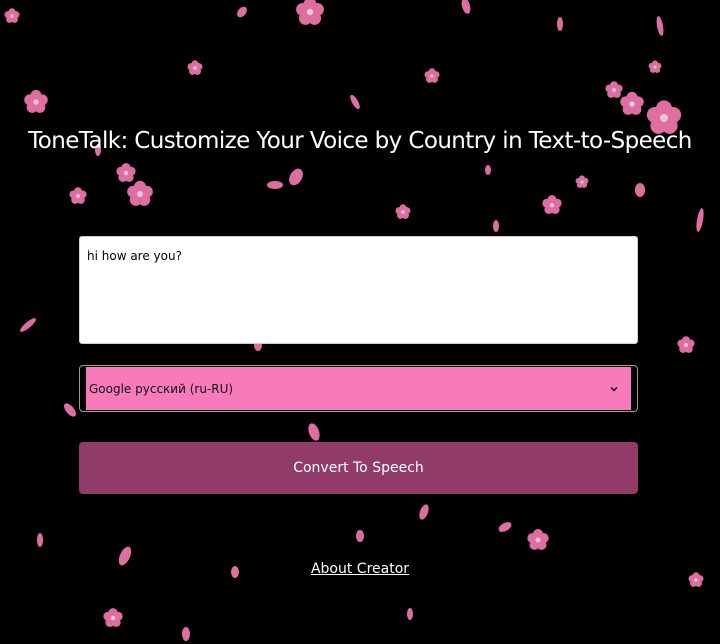  I want to click on about-creator-link: About Creator, so click(360, 569).